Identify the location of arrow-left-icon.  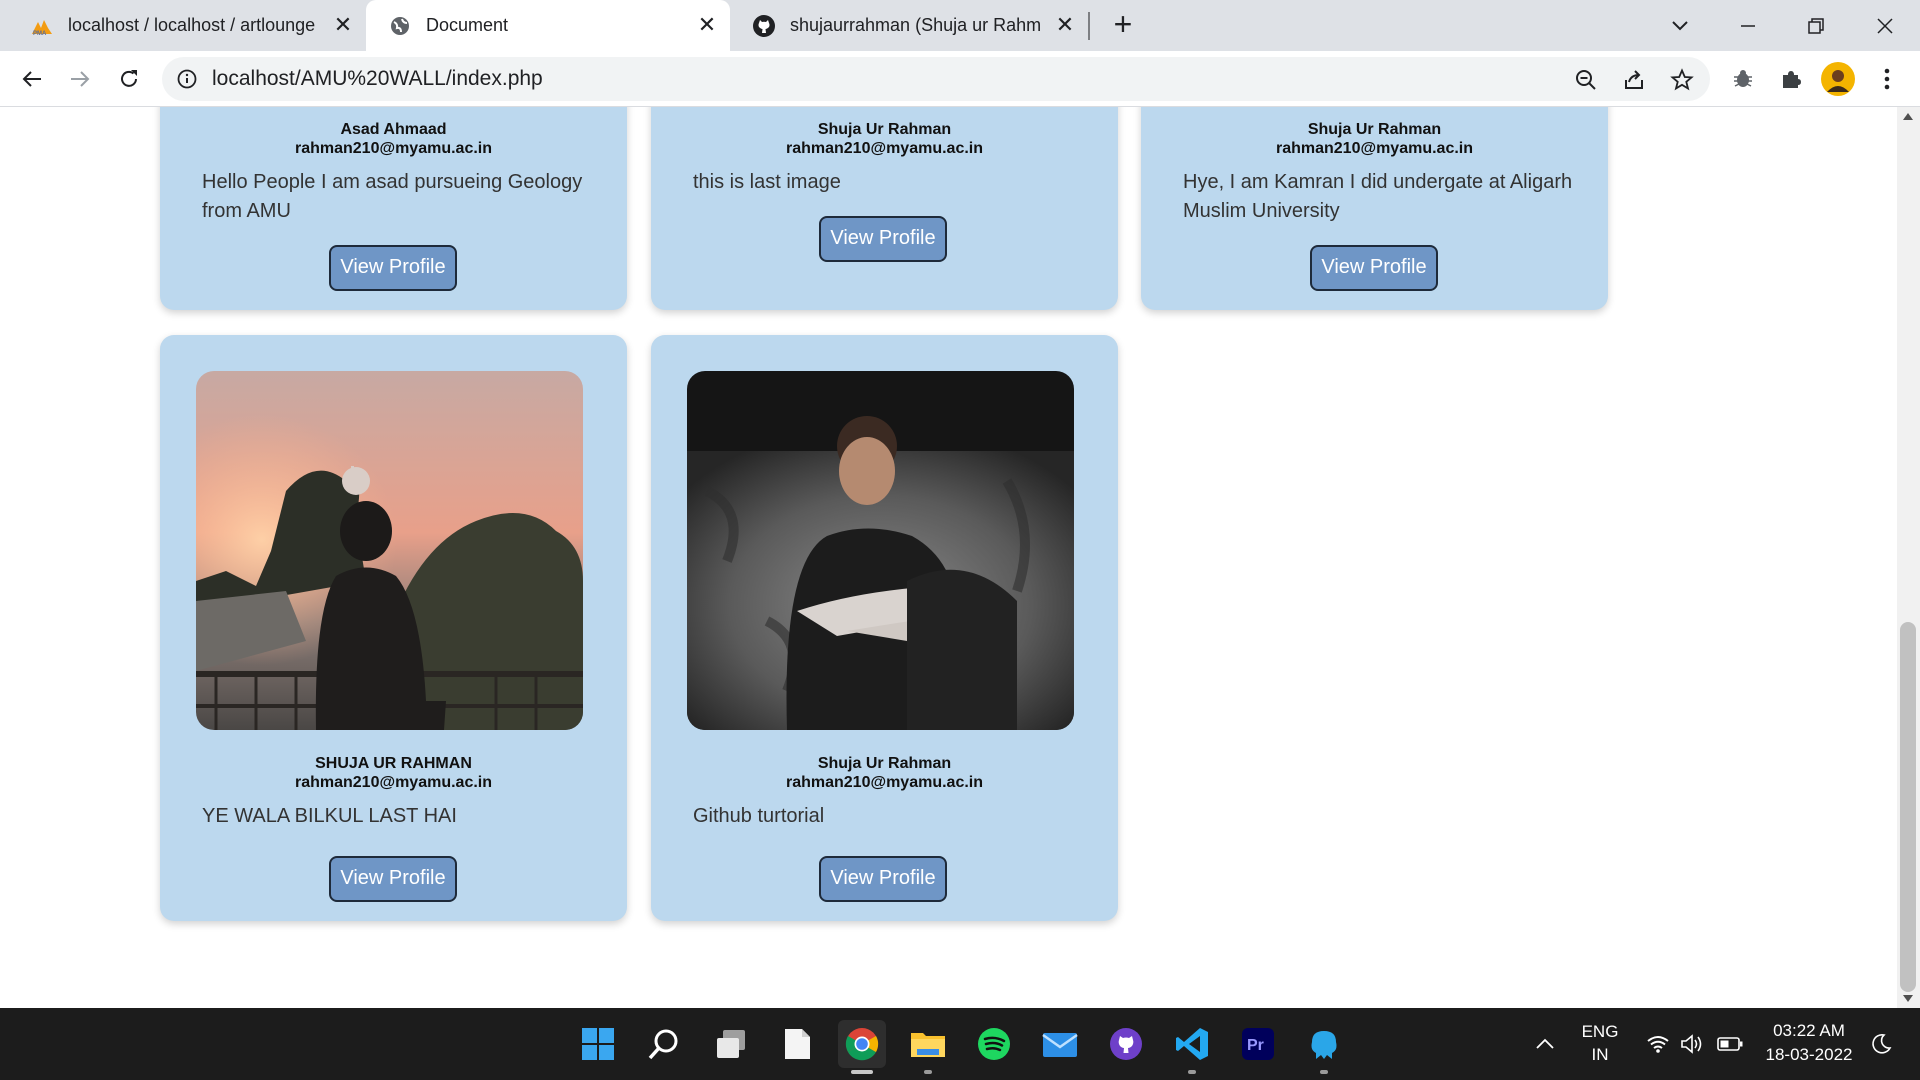
(31, 79).